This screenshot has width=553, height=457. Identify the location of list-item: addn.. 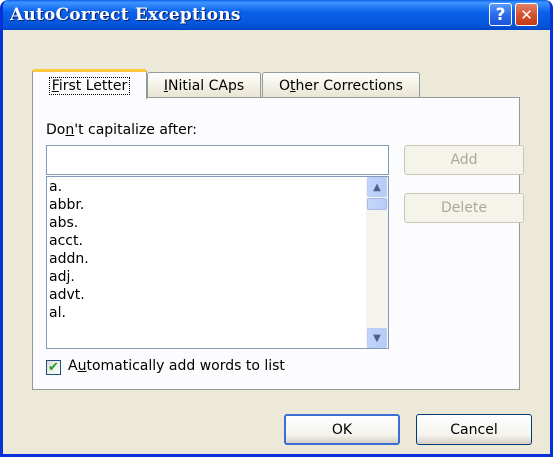
(69, 259).